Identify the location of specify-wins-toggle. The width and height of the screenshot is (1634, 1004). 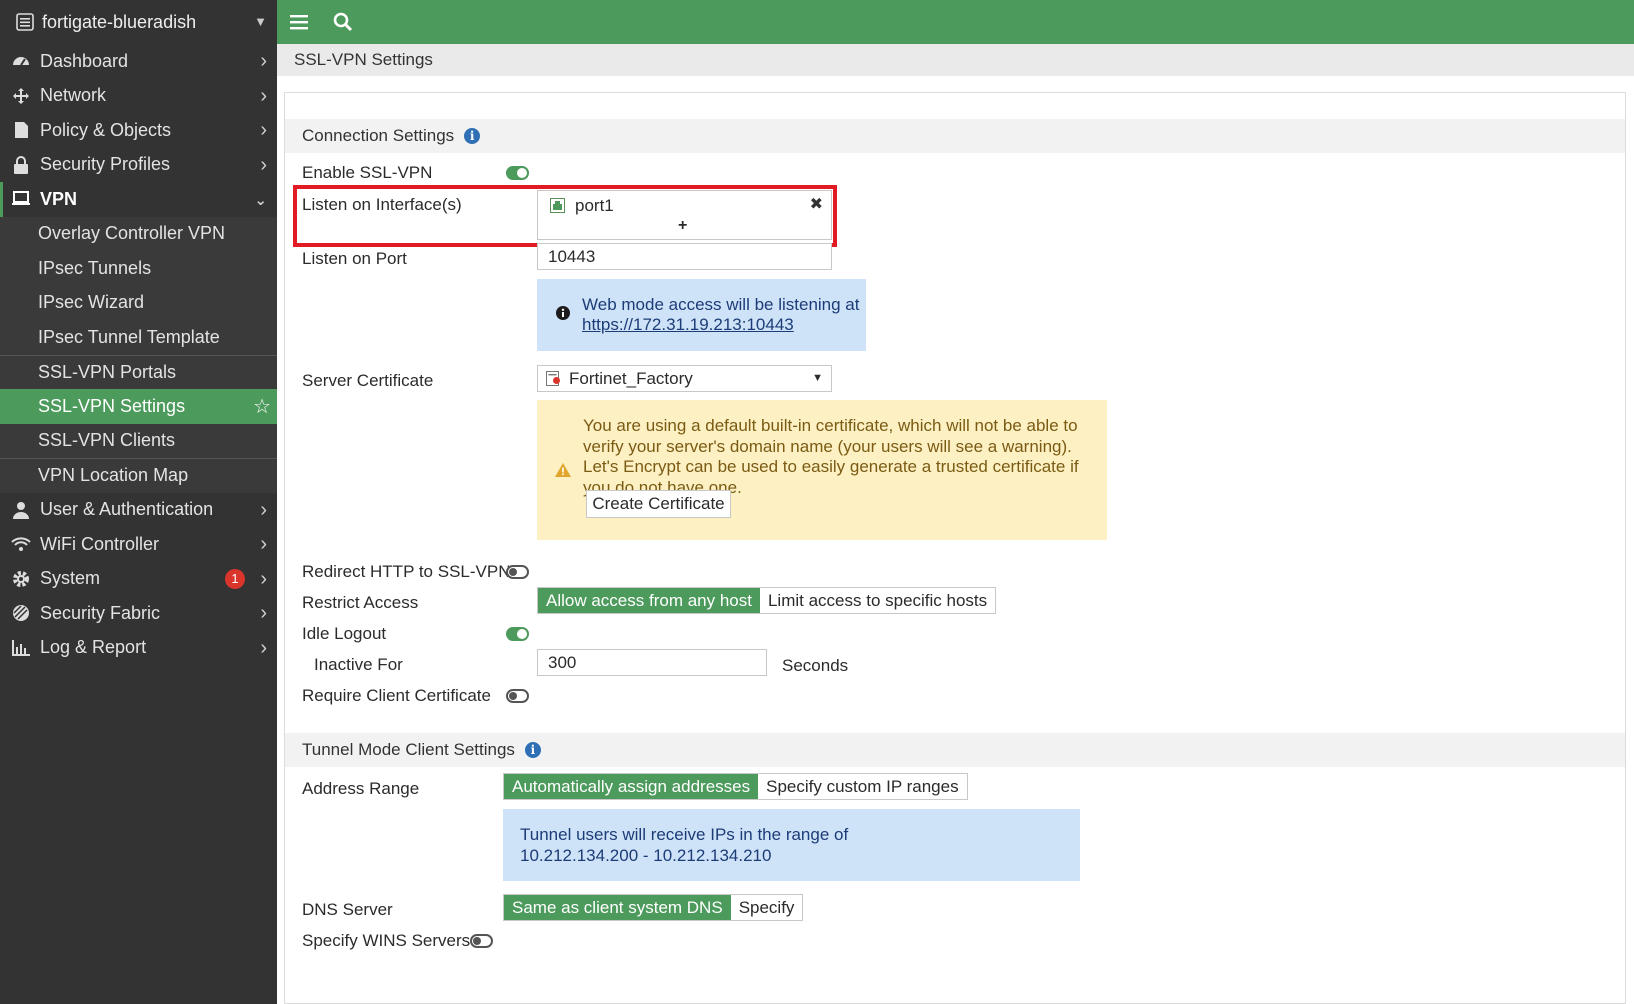
(481, 941).